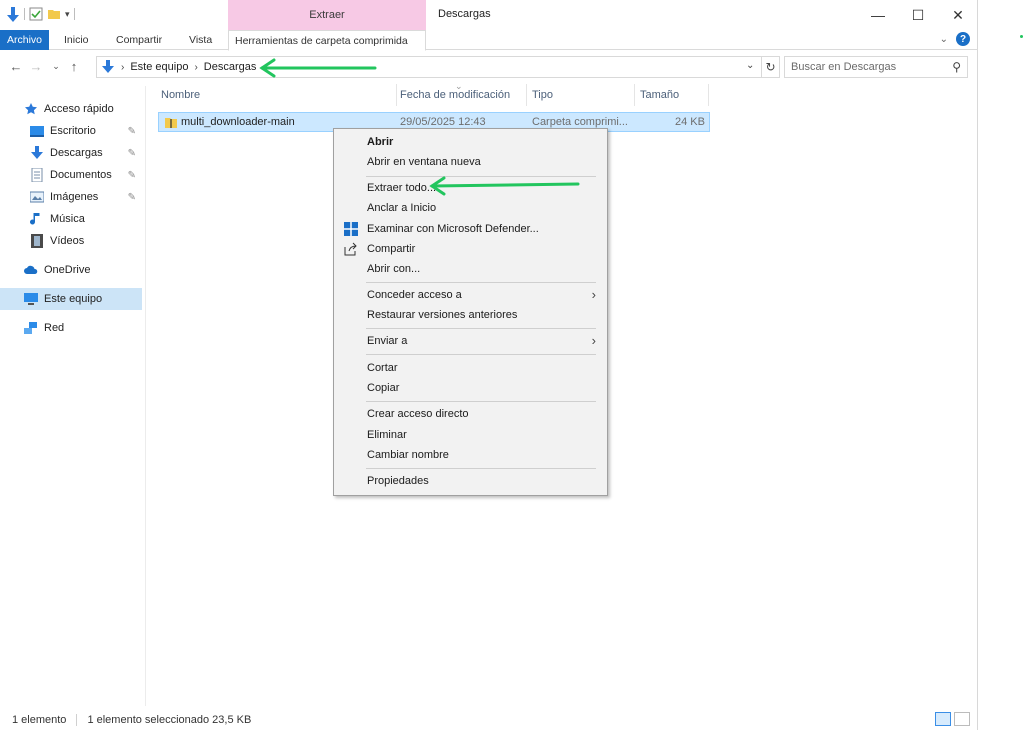 This screenshot has height=730, width=1024. What do you see at coordinates (878, 15) in the screenshot?
I see `minimize-button: —` at bounding box center [878, 15].